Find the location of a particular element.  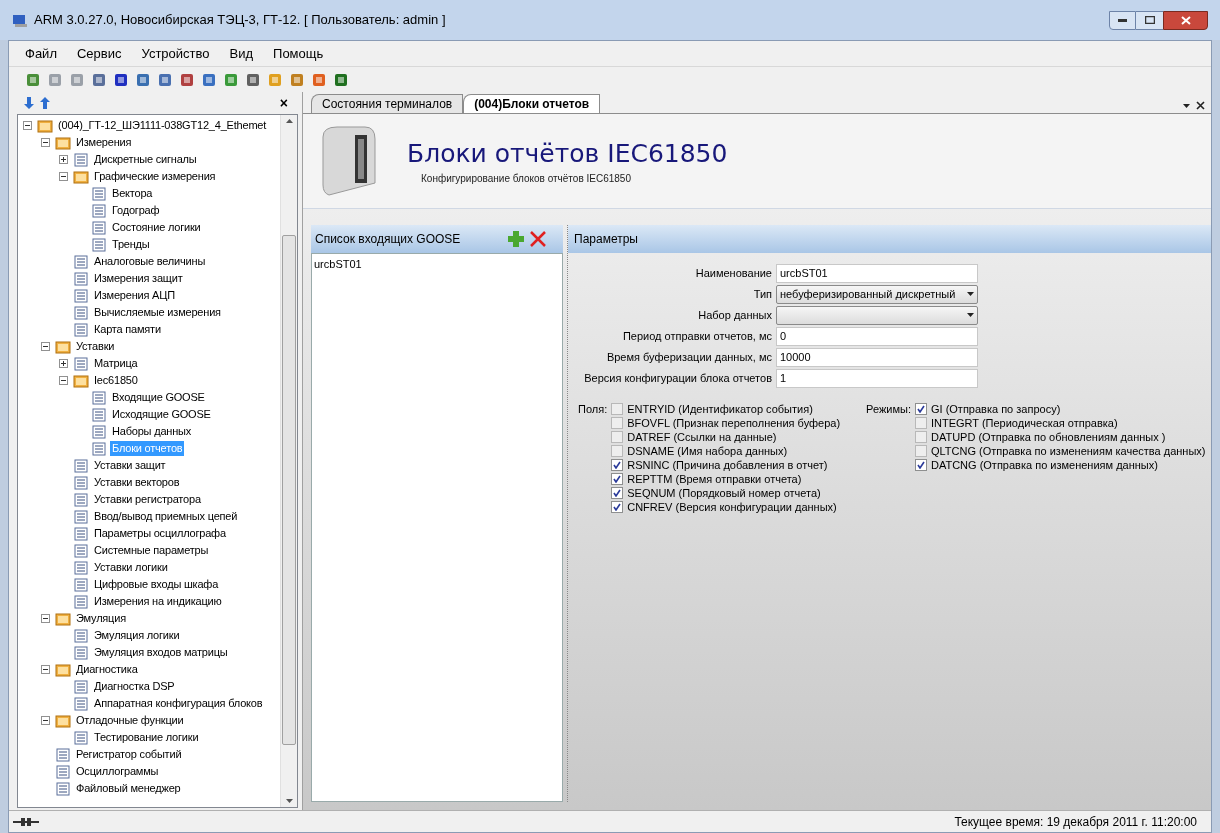

text-field: 10000 is located at coordinates (877, 357).